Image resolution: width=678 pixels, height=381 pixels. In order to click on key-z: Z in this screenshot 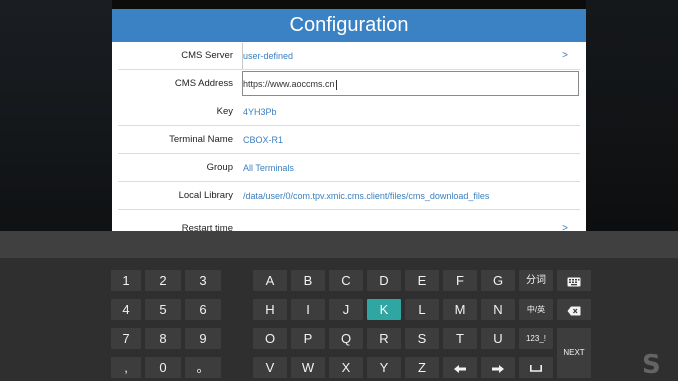, I will do `click(422, 367)`.